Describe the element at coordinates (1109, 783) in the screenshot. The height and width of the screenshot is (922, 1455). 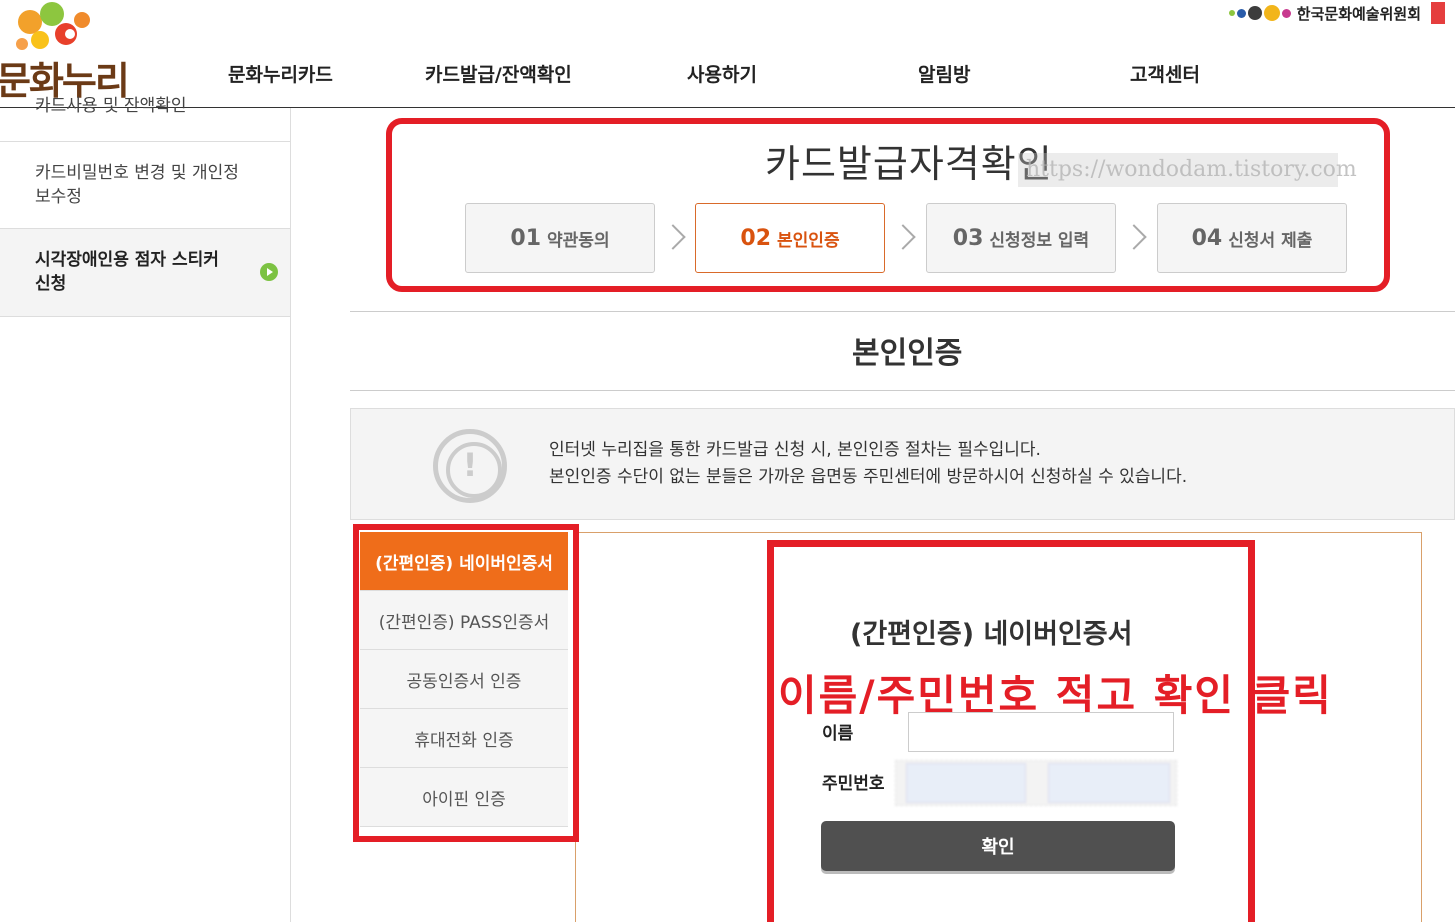
I see `rrn-back-input` at that location.